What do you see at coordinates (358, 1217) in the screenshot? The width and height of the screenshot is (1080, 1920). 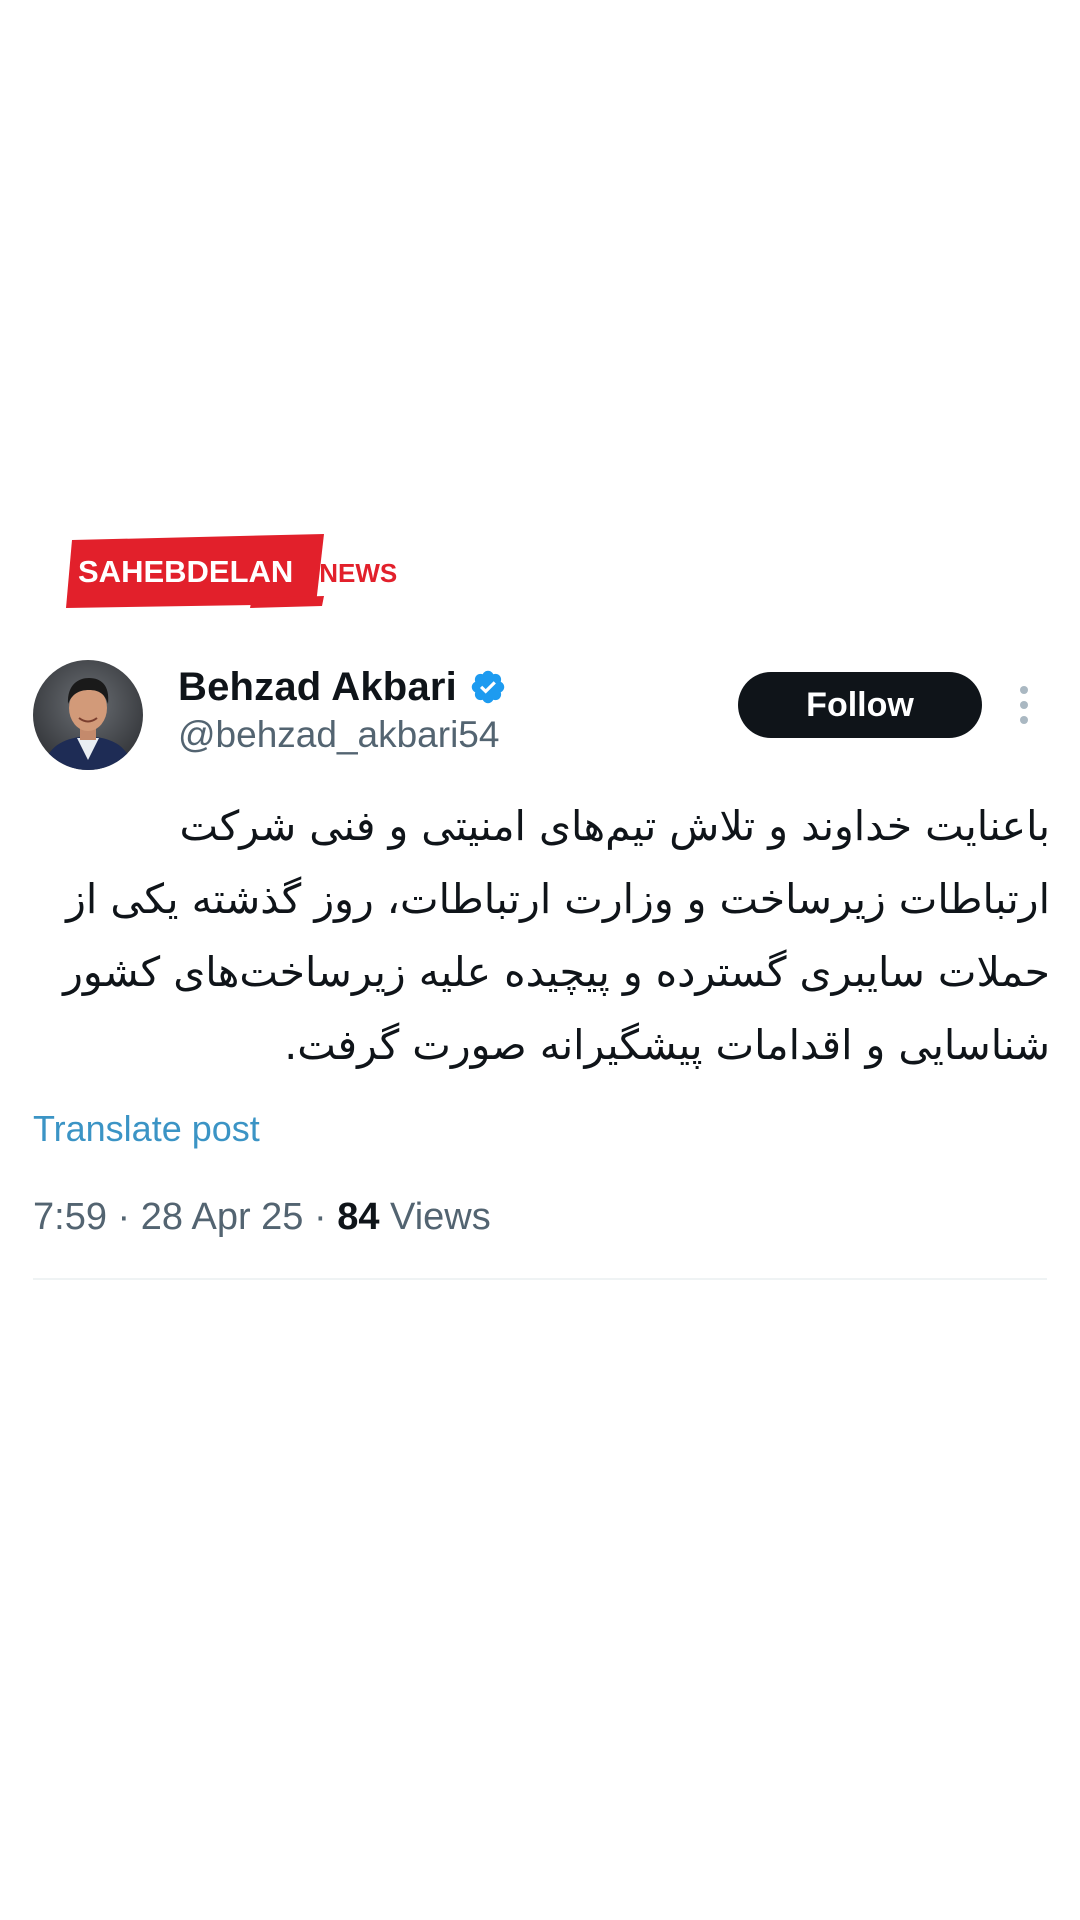 I see `views-count: 84` at bounding box center [358, 1217].